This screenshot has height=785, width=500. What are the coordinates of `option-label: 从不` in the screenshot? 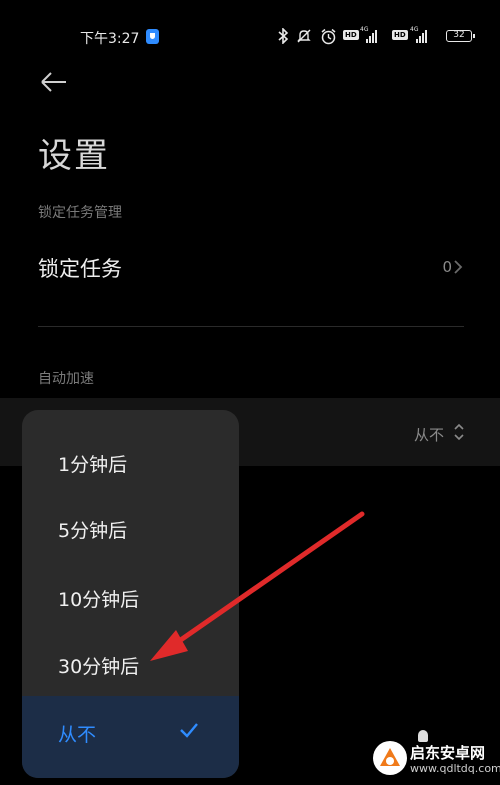 It's located at (77, 735).